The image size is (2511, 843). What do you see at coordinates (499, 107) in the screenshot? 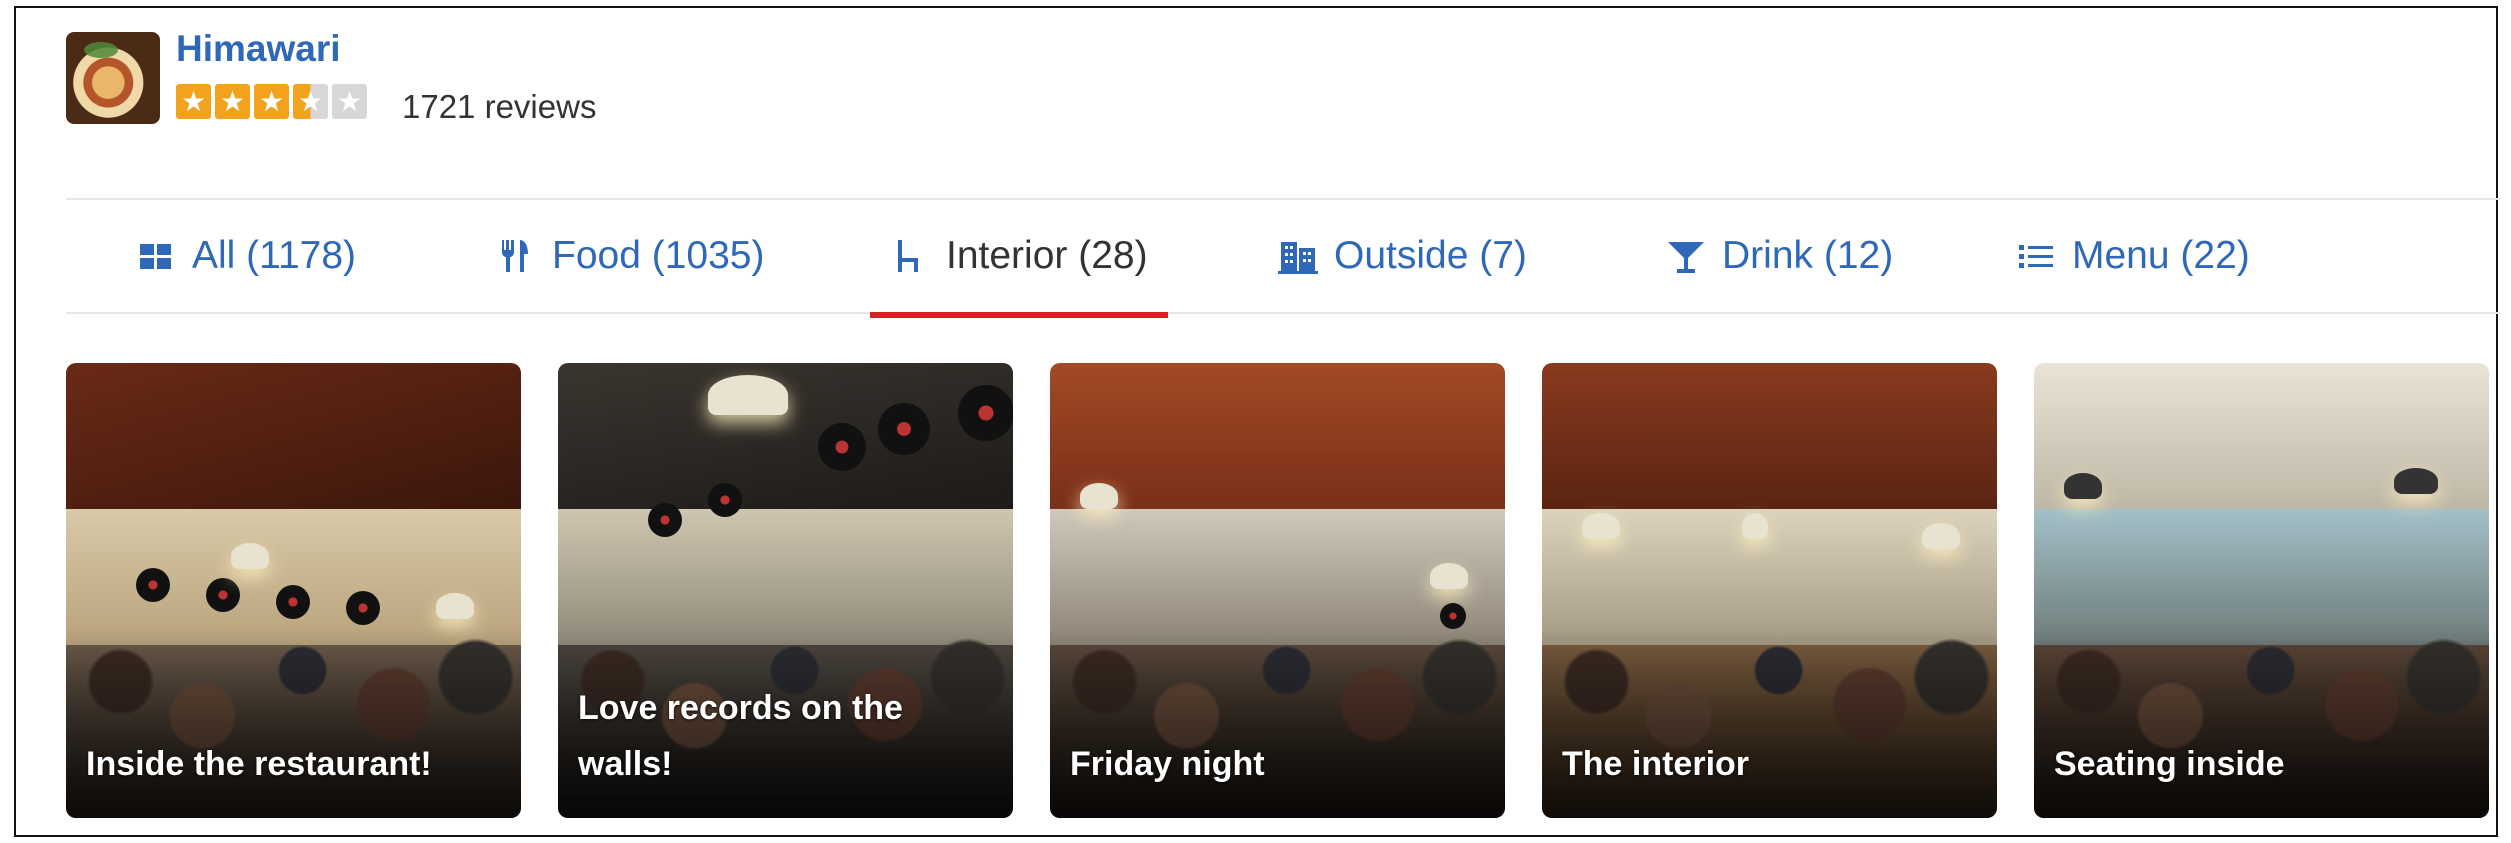
I see `review-count: 1721 reviews` at bounding box center [499, 107].